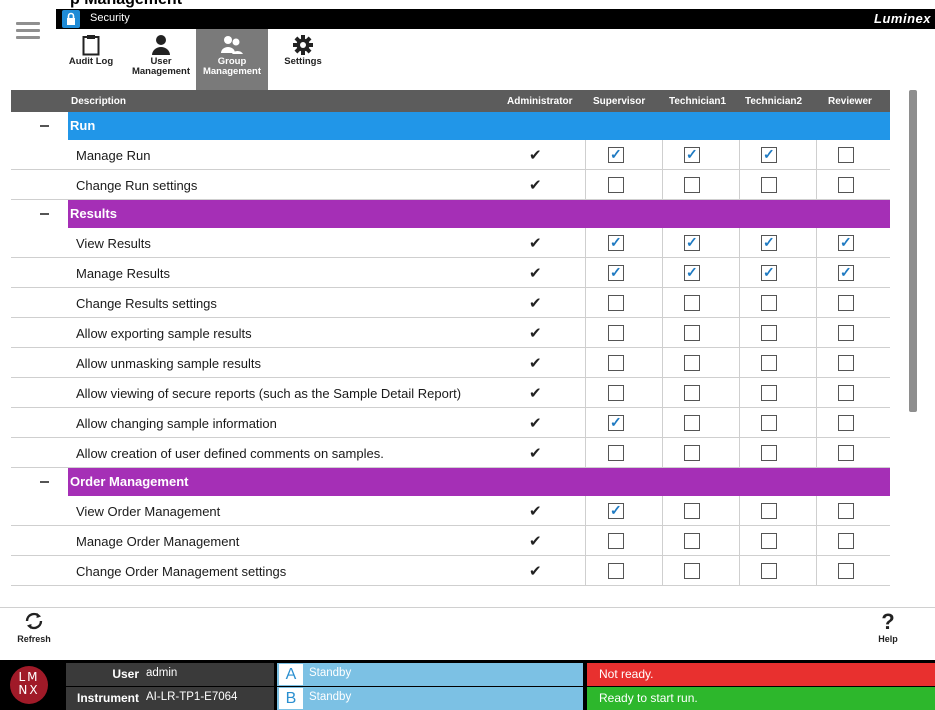 The width and height of the screenshot is (935, 710). What do you see at coordinates (28, 31) in the screenshot?
I see `menu-icon` at bounding box center [28, 31].